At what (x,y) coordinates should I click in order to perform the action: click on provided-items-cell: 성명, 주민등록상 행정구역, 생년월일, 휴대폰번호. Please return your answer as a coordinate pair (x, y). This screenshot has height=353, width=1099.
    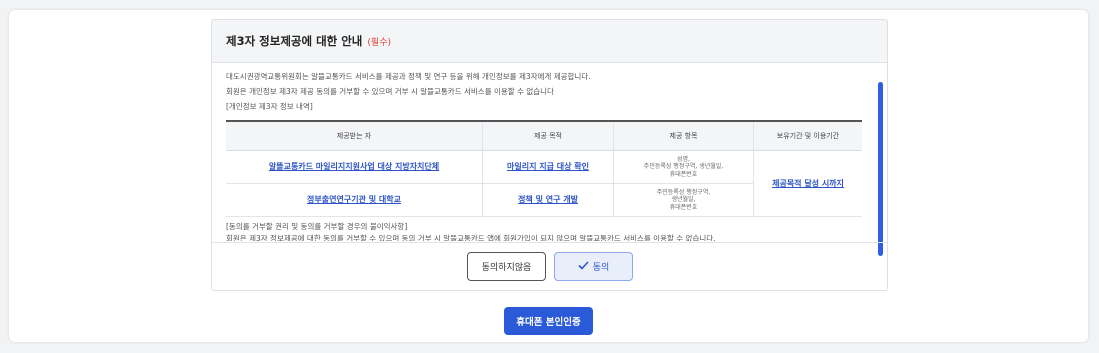
    Looking at the image, I should click on (683, 167).